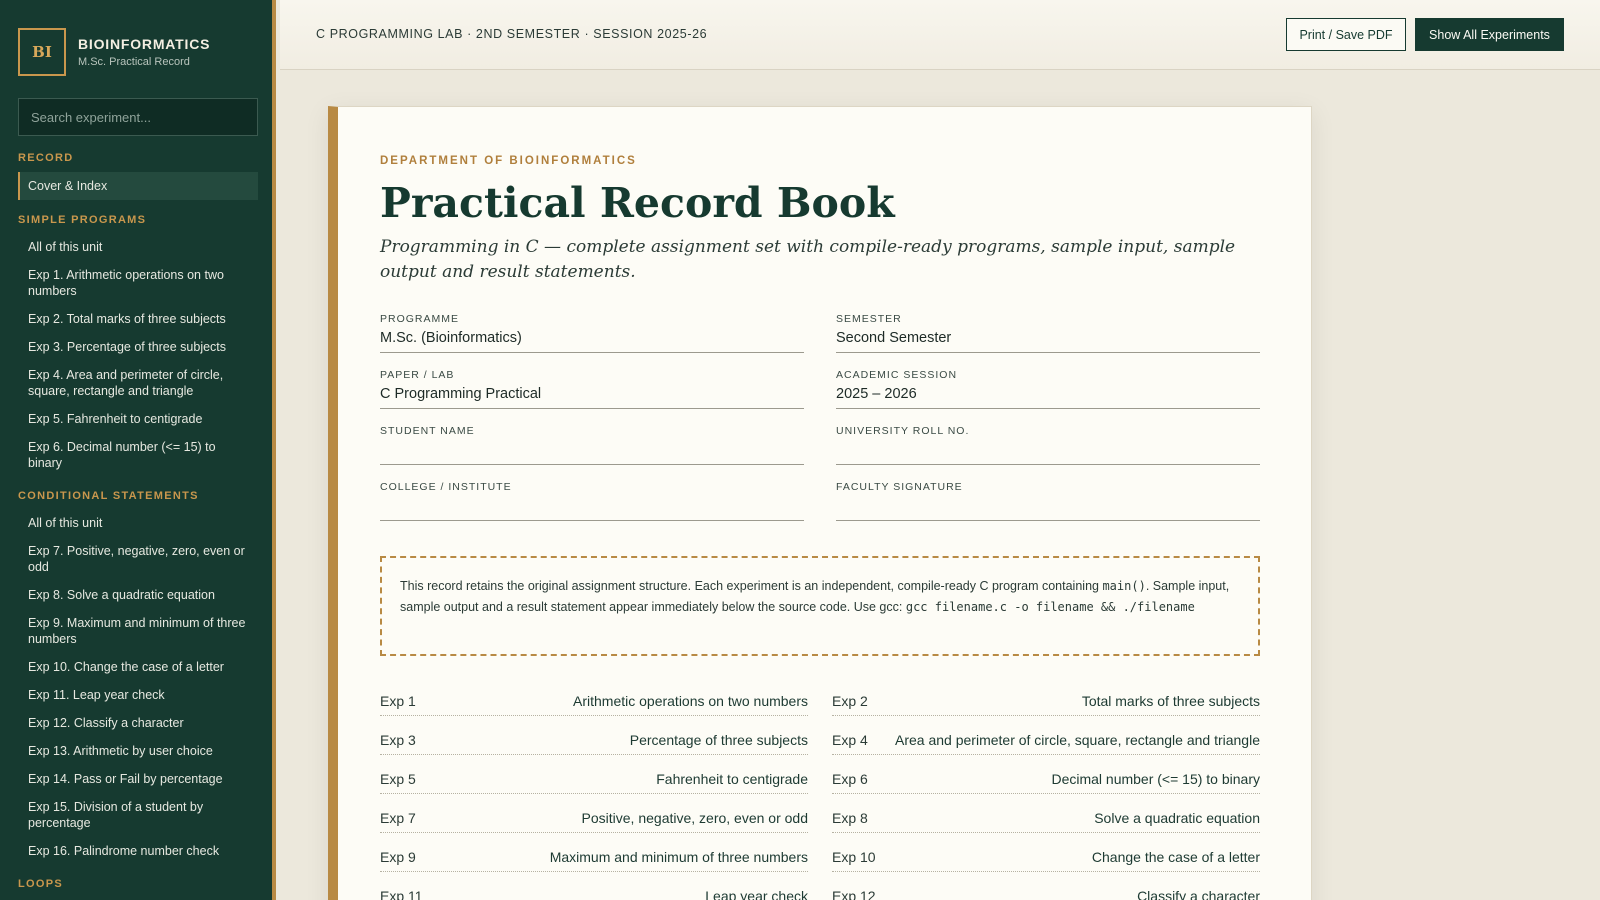 The width and height of the screenshot is (1600, 900). I want to click on field-label: FACULTY SIGNATURE, so click(899, 487).